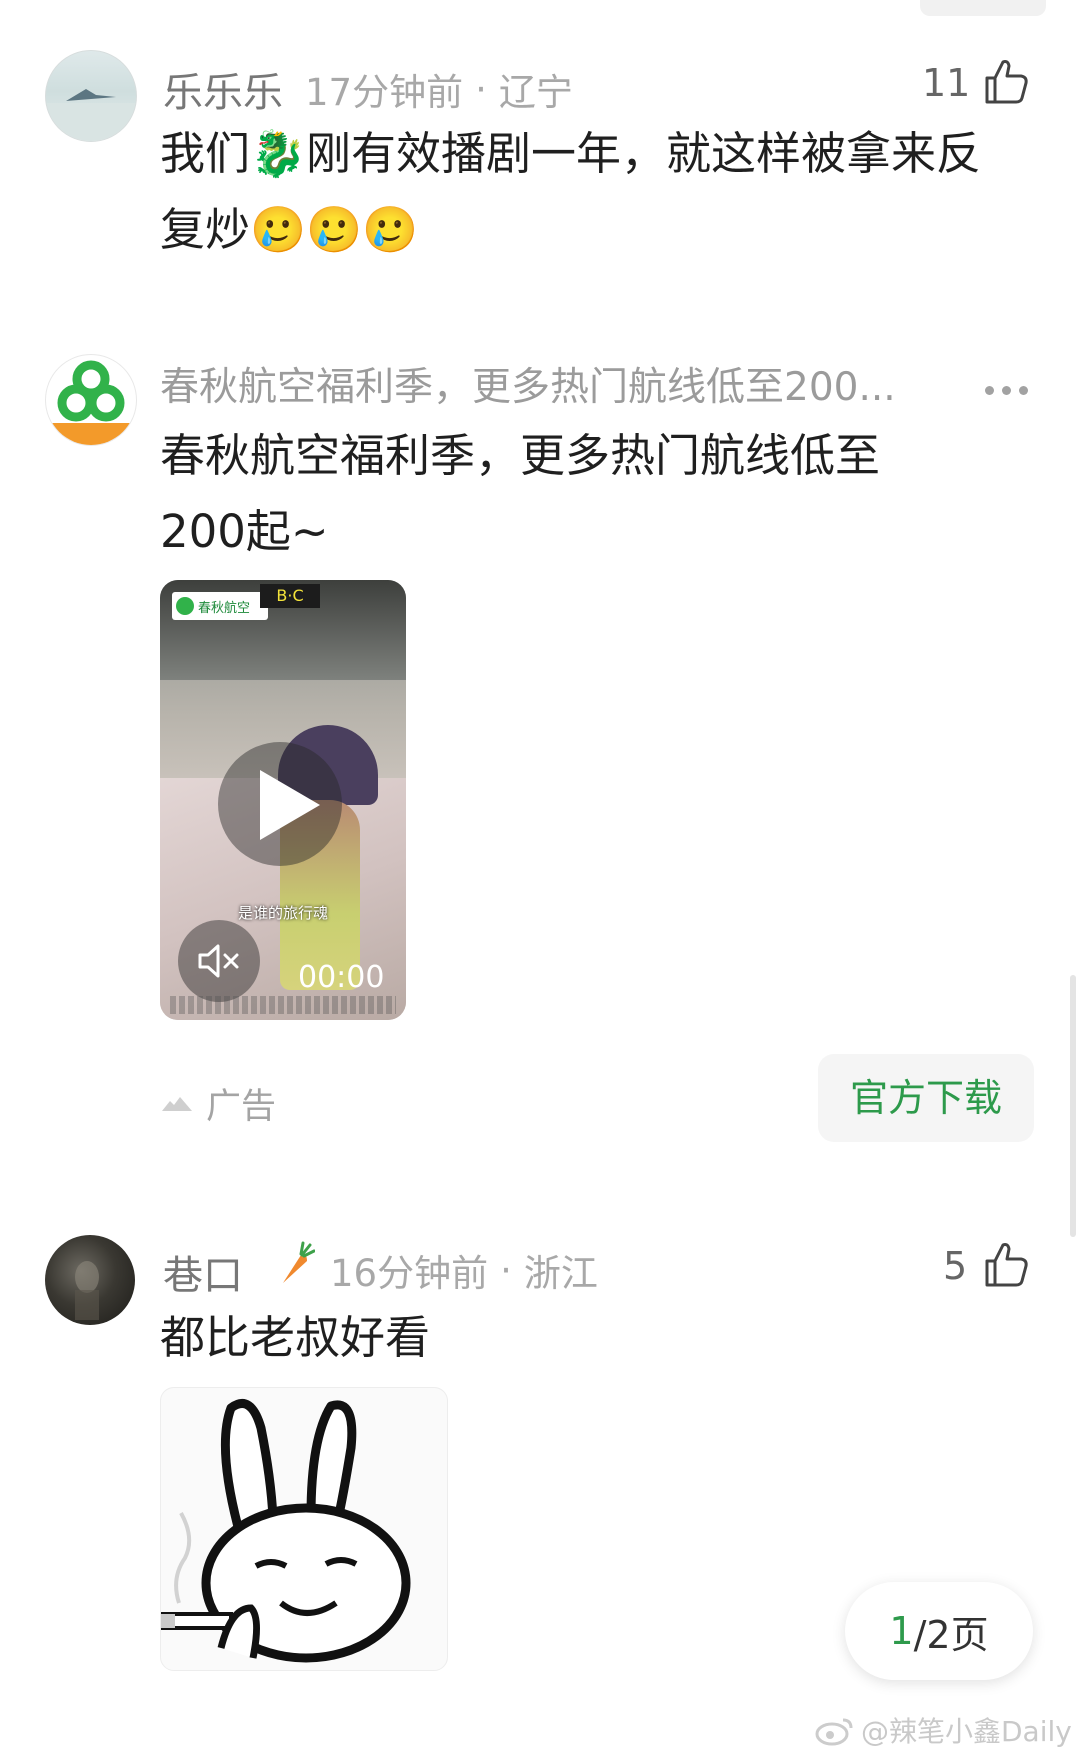 The width and height of the screenshot is (1080, 1759). I want to click on comment-meta: 16分钟前 · 浙江, so click(464, 1270).